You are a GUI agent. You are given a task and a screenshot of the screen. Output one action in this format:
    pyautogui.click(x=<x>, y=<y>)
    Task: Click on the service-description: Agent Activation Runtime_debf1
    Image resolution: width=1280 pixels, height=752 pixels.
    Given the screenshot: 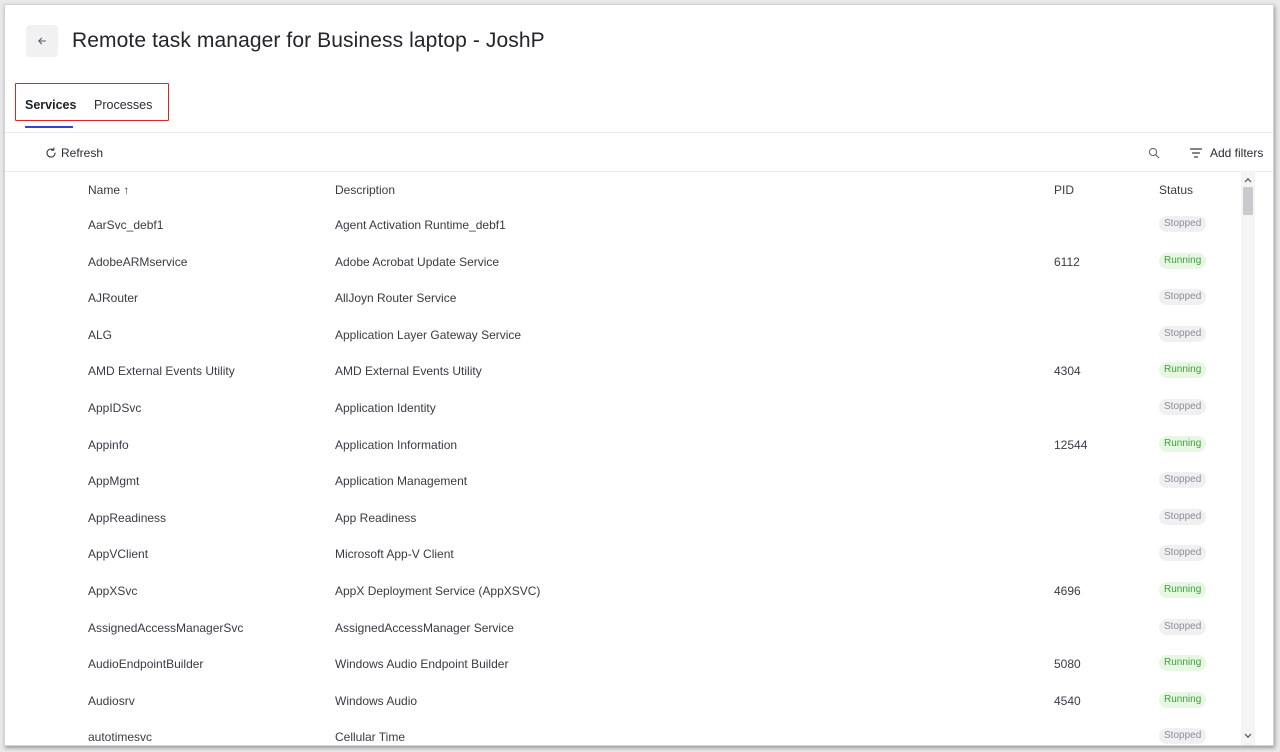 What is the action you would take?
    pyautogui.click(x=420, y=225)
    